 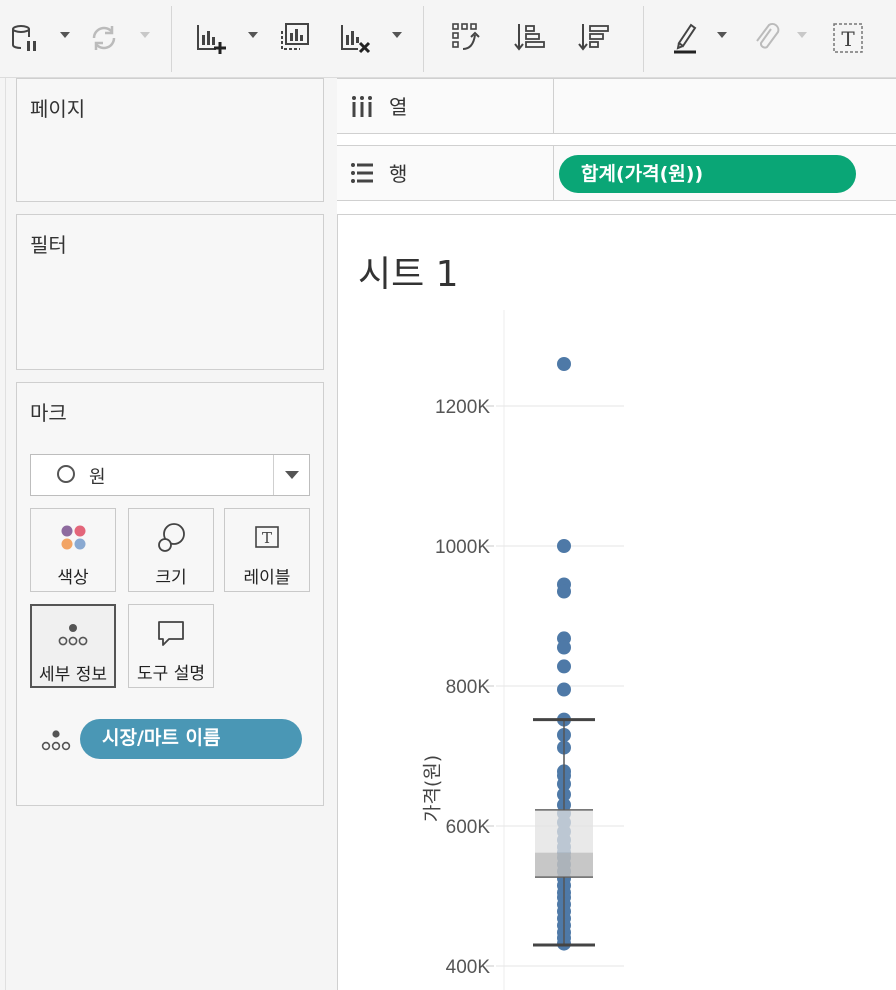 I want to click on label-label: 레이블, so click(x=267, y=578).